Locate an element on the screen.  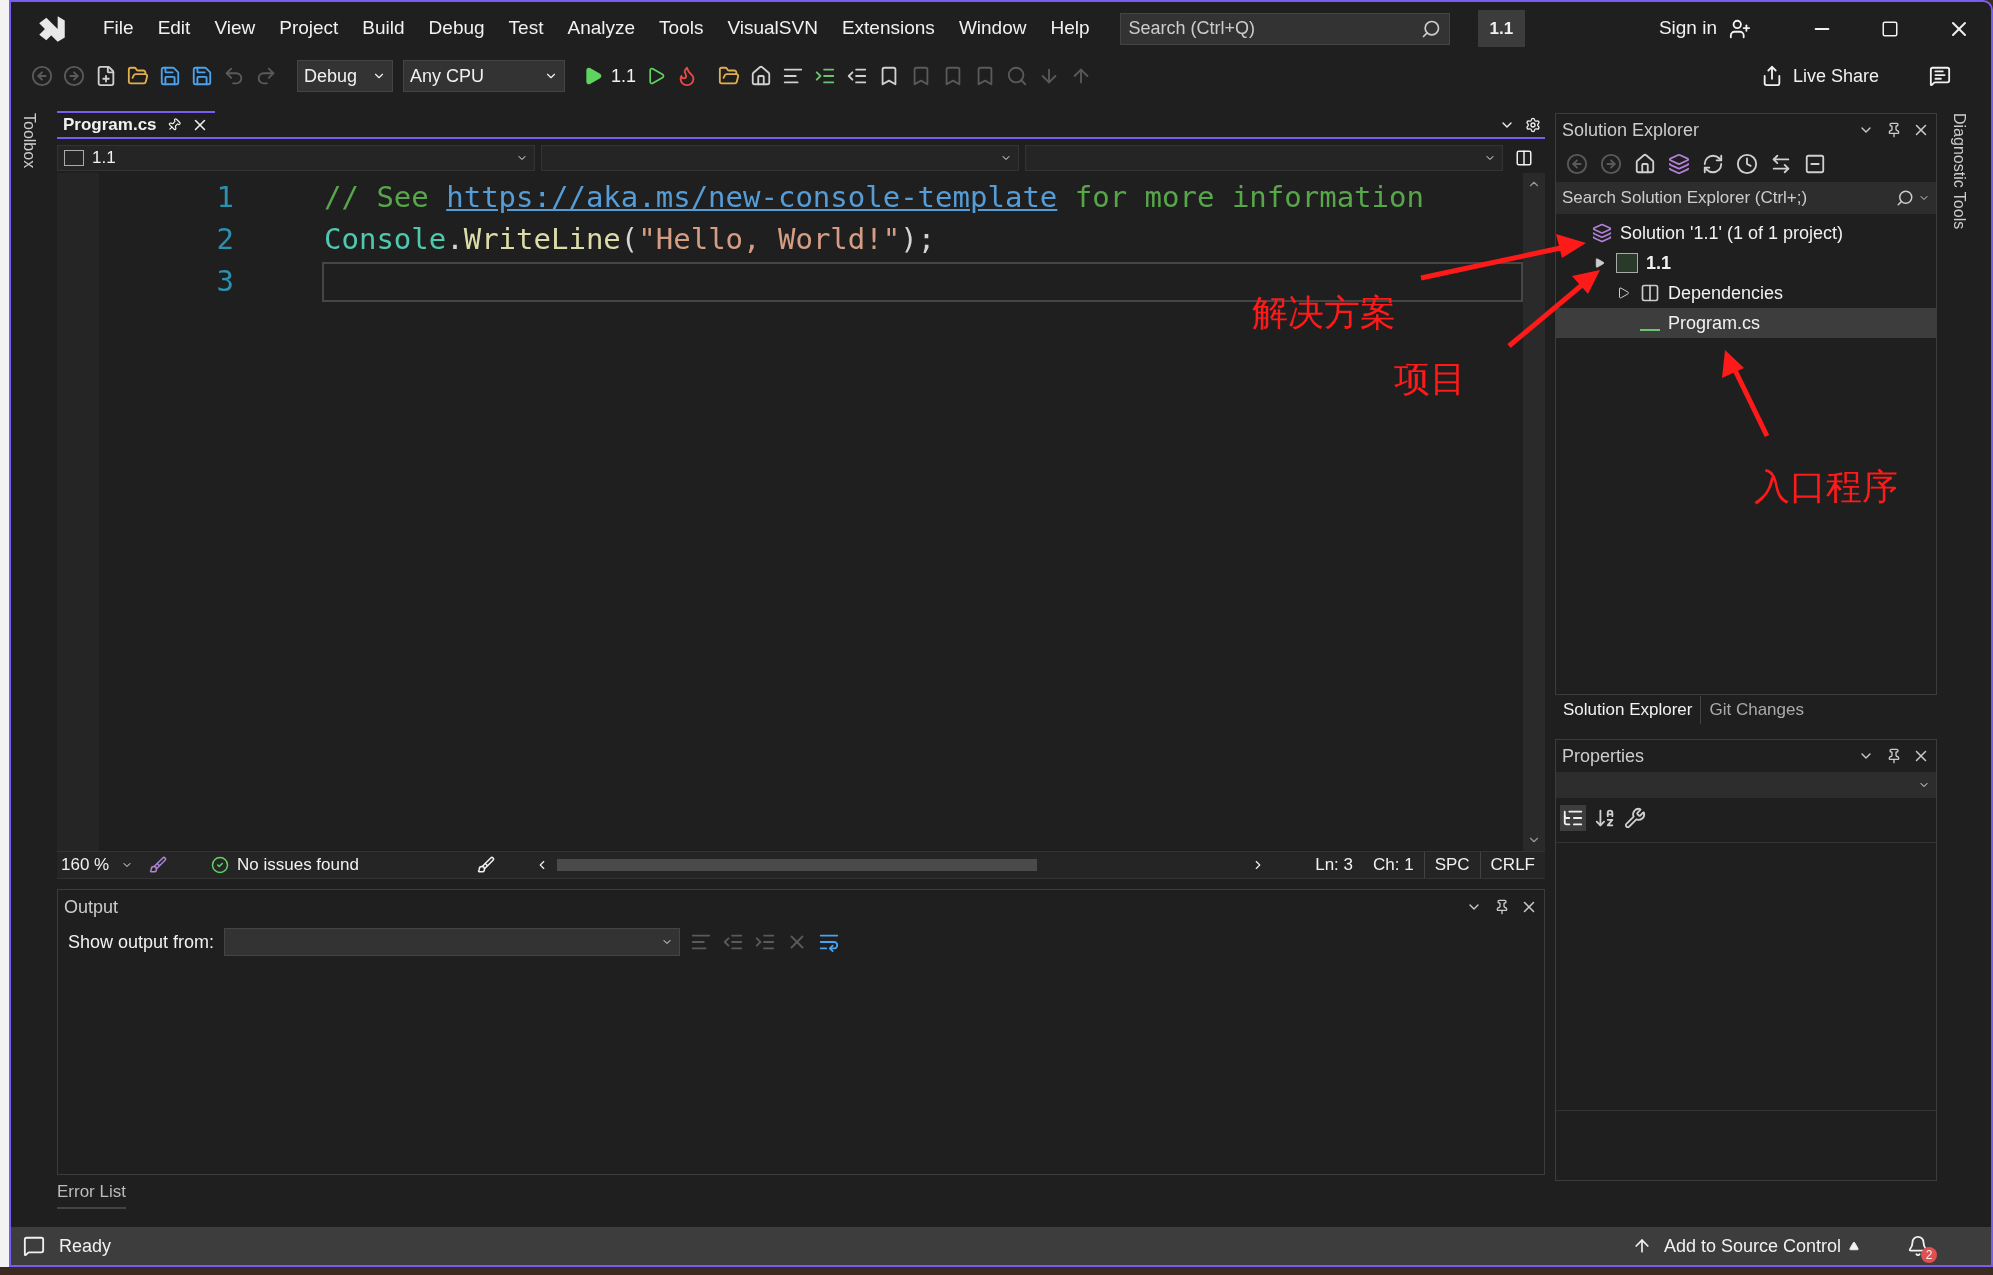
bottom-tab: Error List is located at coordinates (91, 1193).